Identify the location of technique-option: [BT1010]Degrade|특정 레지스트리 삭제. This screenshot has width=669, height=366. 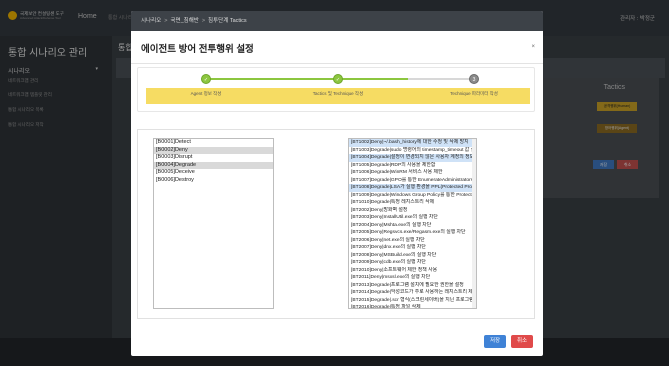
(412, 203).